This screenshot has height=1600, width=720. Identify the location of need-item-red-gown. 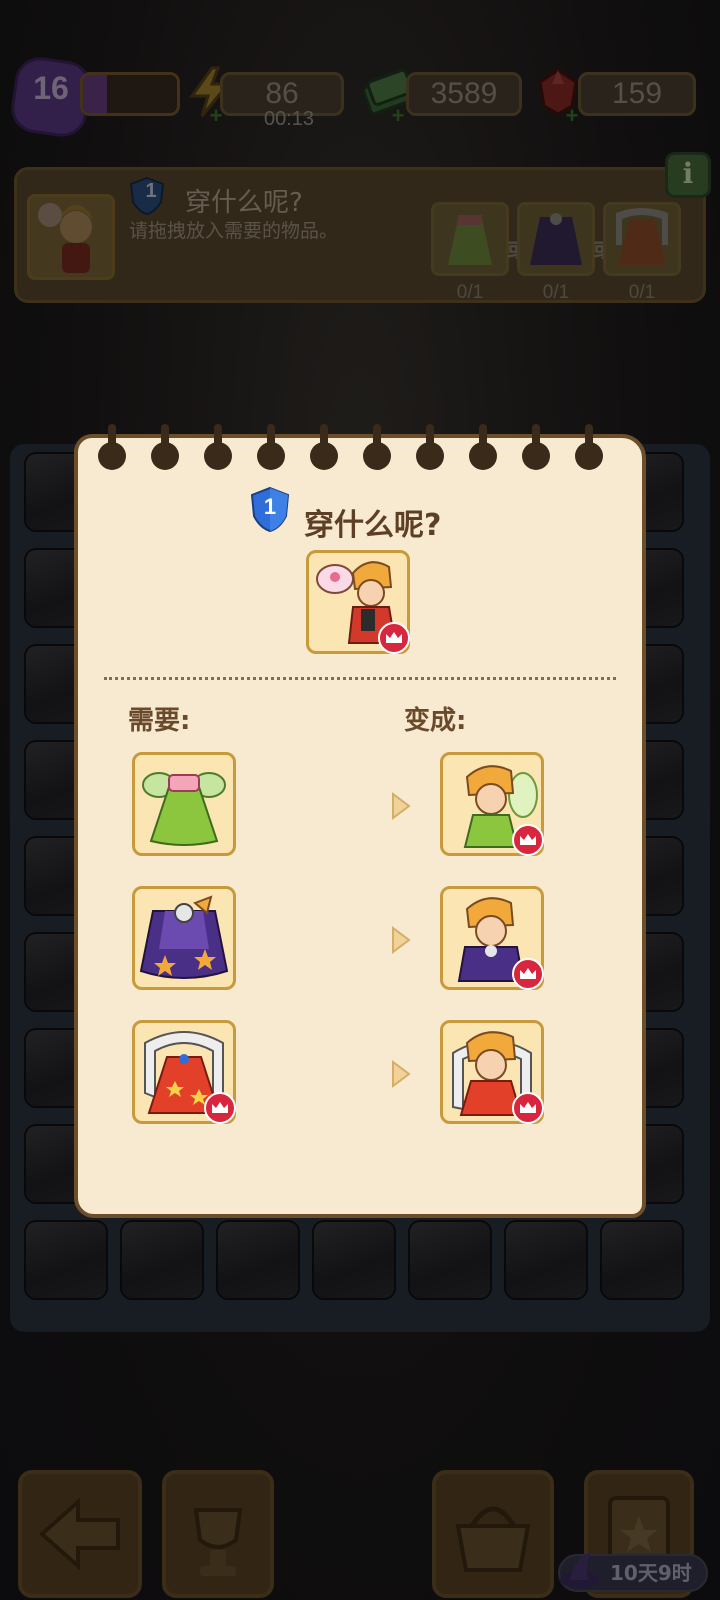
(184, 1072).